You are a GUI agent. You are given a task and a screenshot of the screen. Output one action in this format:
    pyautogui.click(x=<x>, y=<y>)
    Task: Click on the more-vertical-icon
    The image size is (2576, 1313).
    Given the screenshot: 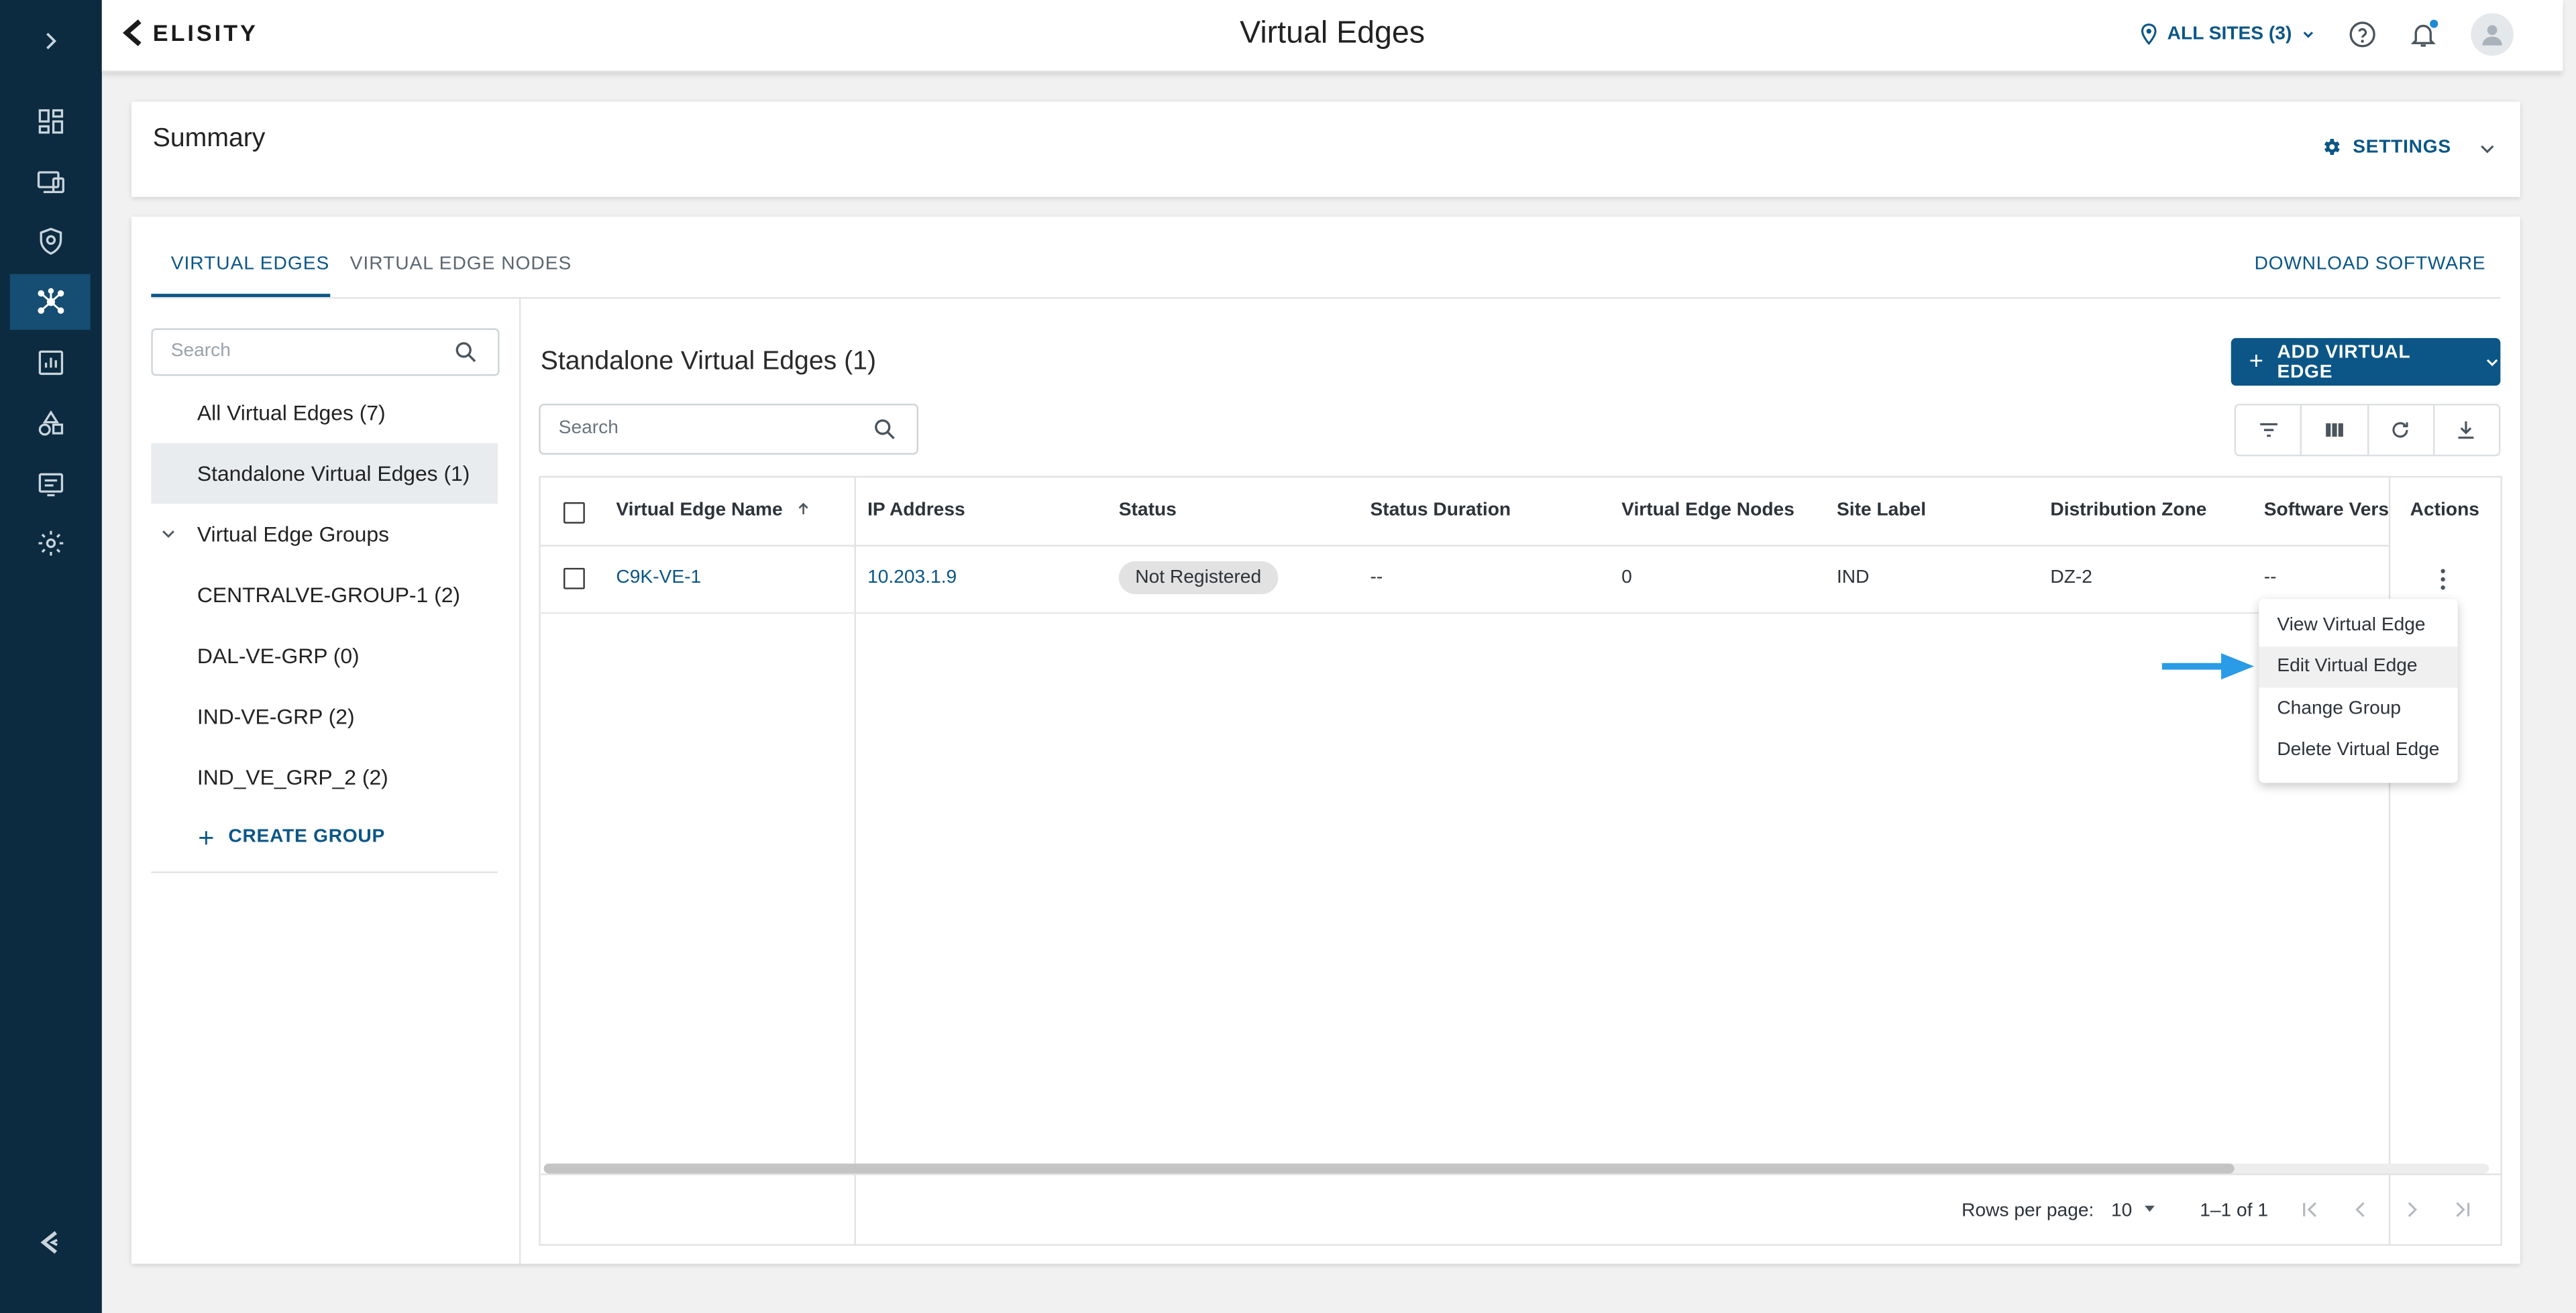 What is the action you would take?
    pyautogui.click(x=2442, y=579)
    